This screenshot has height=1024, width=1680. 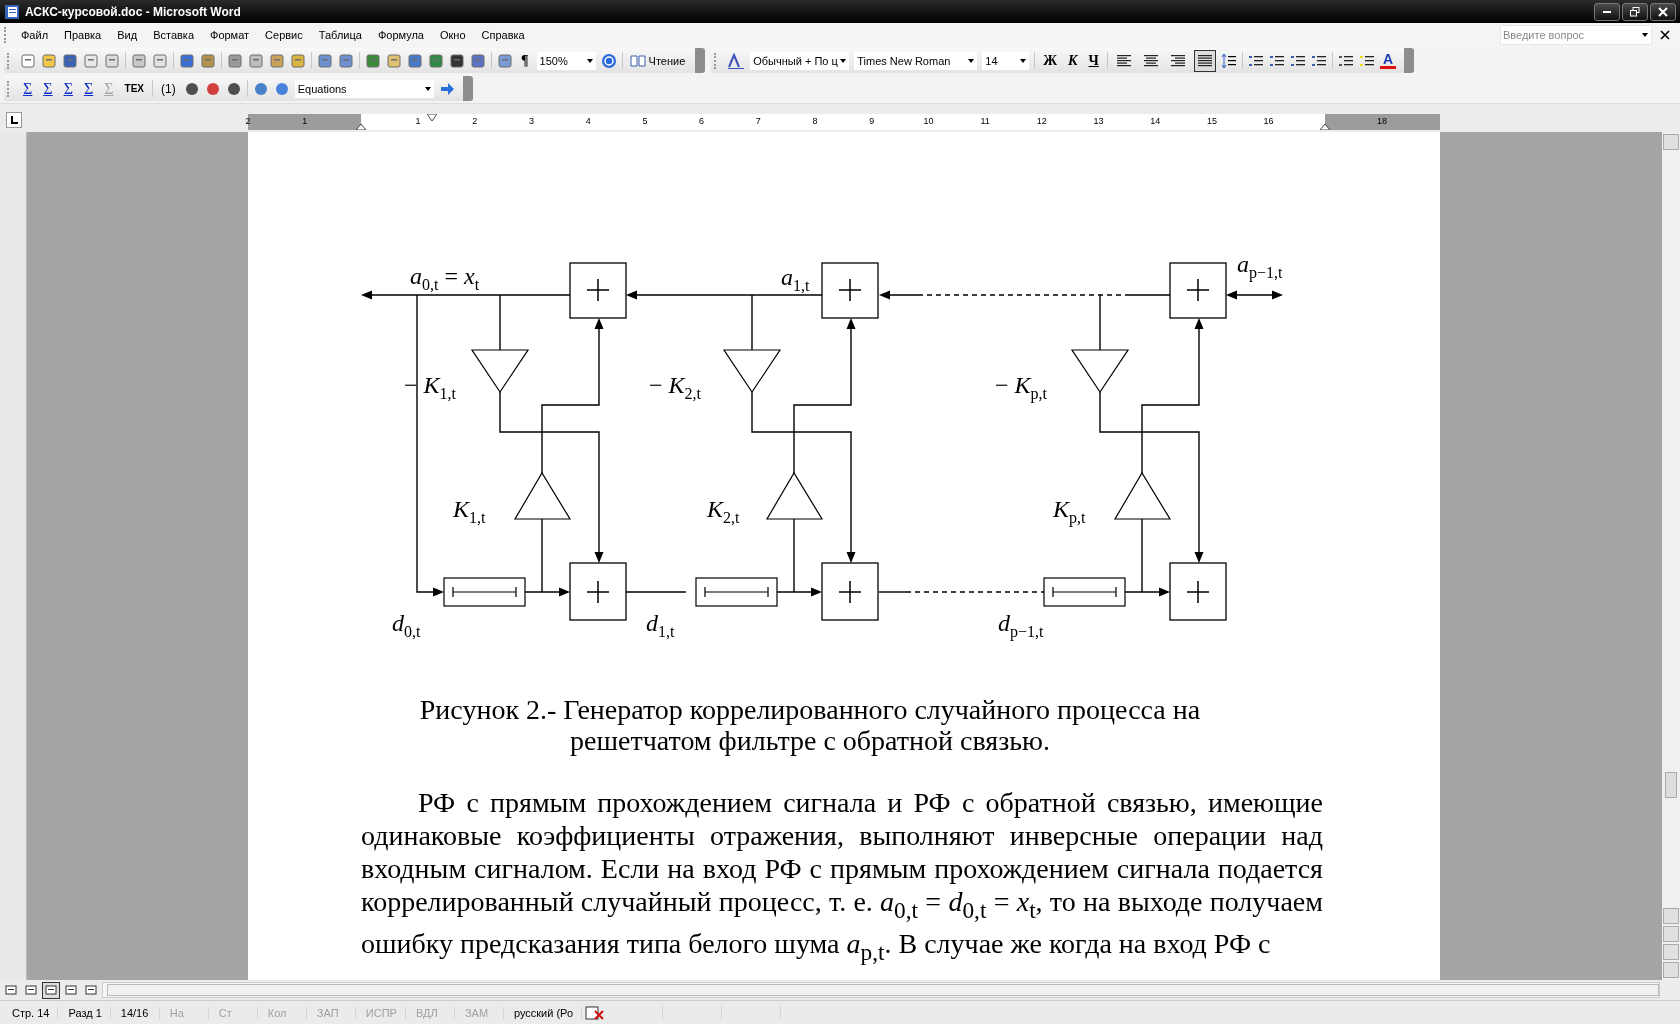 I want to click on menu-item: Правка, so click(x=83, y=35).